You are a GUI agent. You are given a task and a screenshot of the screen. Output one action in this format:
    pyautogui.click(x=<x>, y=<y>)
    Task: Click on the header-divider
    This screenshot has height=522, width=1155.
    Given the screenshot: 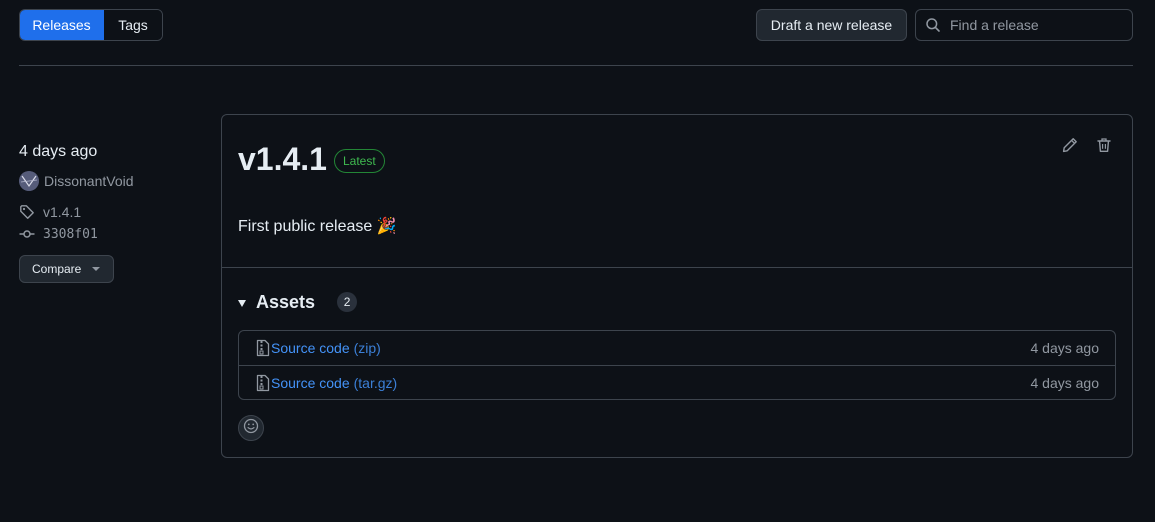 What is the action you would take?
    pyautogui.click(x=576, y=65)
    